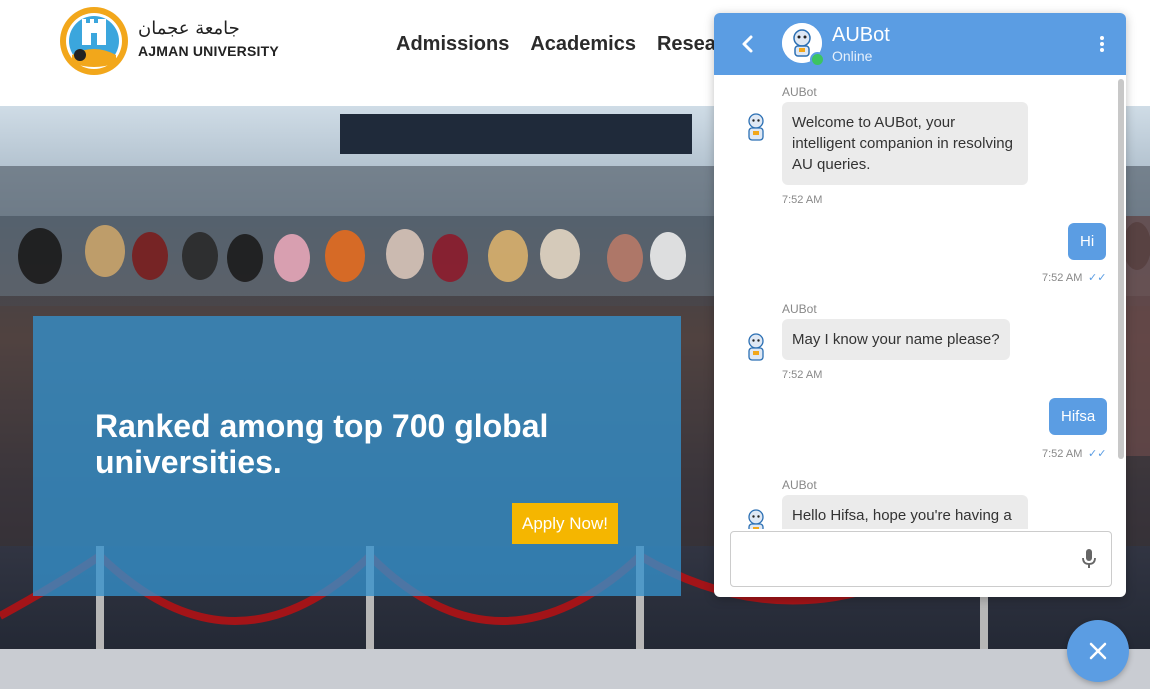  I want to click on user-message: Hi, so click(1087, 241).